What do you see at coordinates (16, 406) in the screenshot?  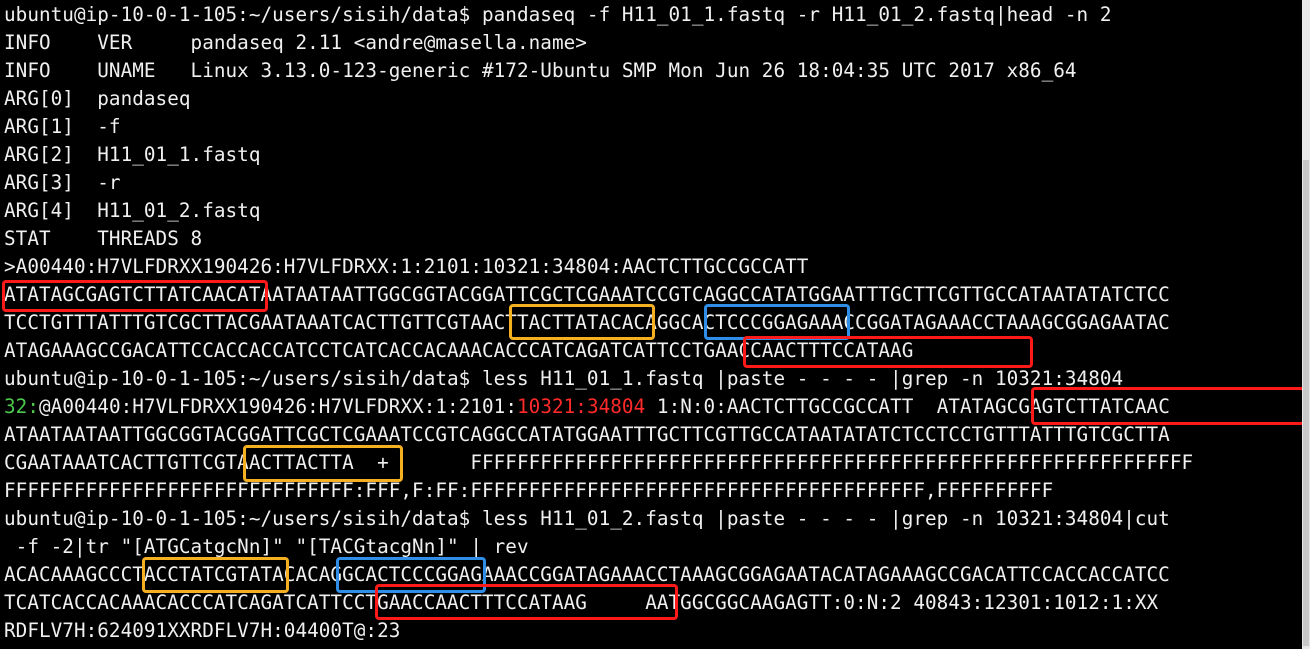 I see `grep-line-number: 32` at bounding box center [16, 406].